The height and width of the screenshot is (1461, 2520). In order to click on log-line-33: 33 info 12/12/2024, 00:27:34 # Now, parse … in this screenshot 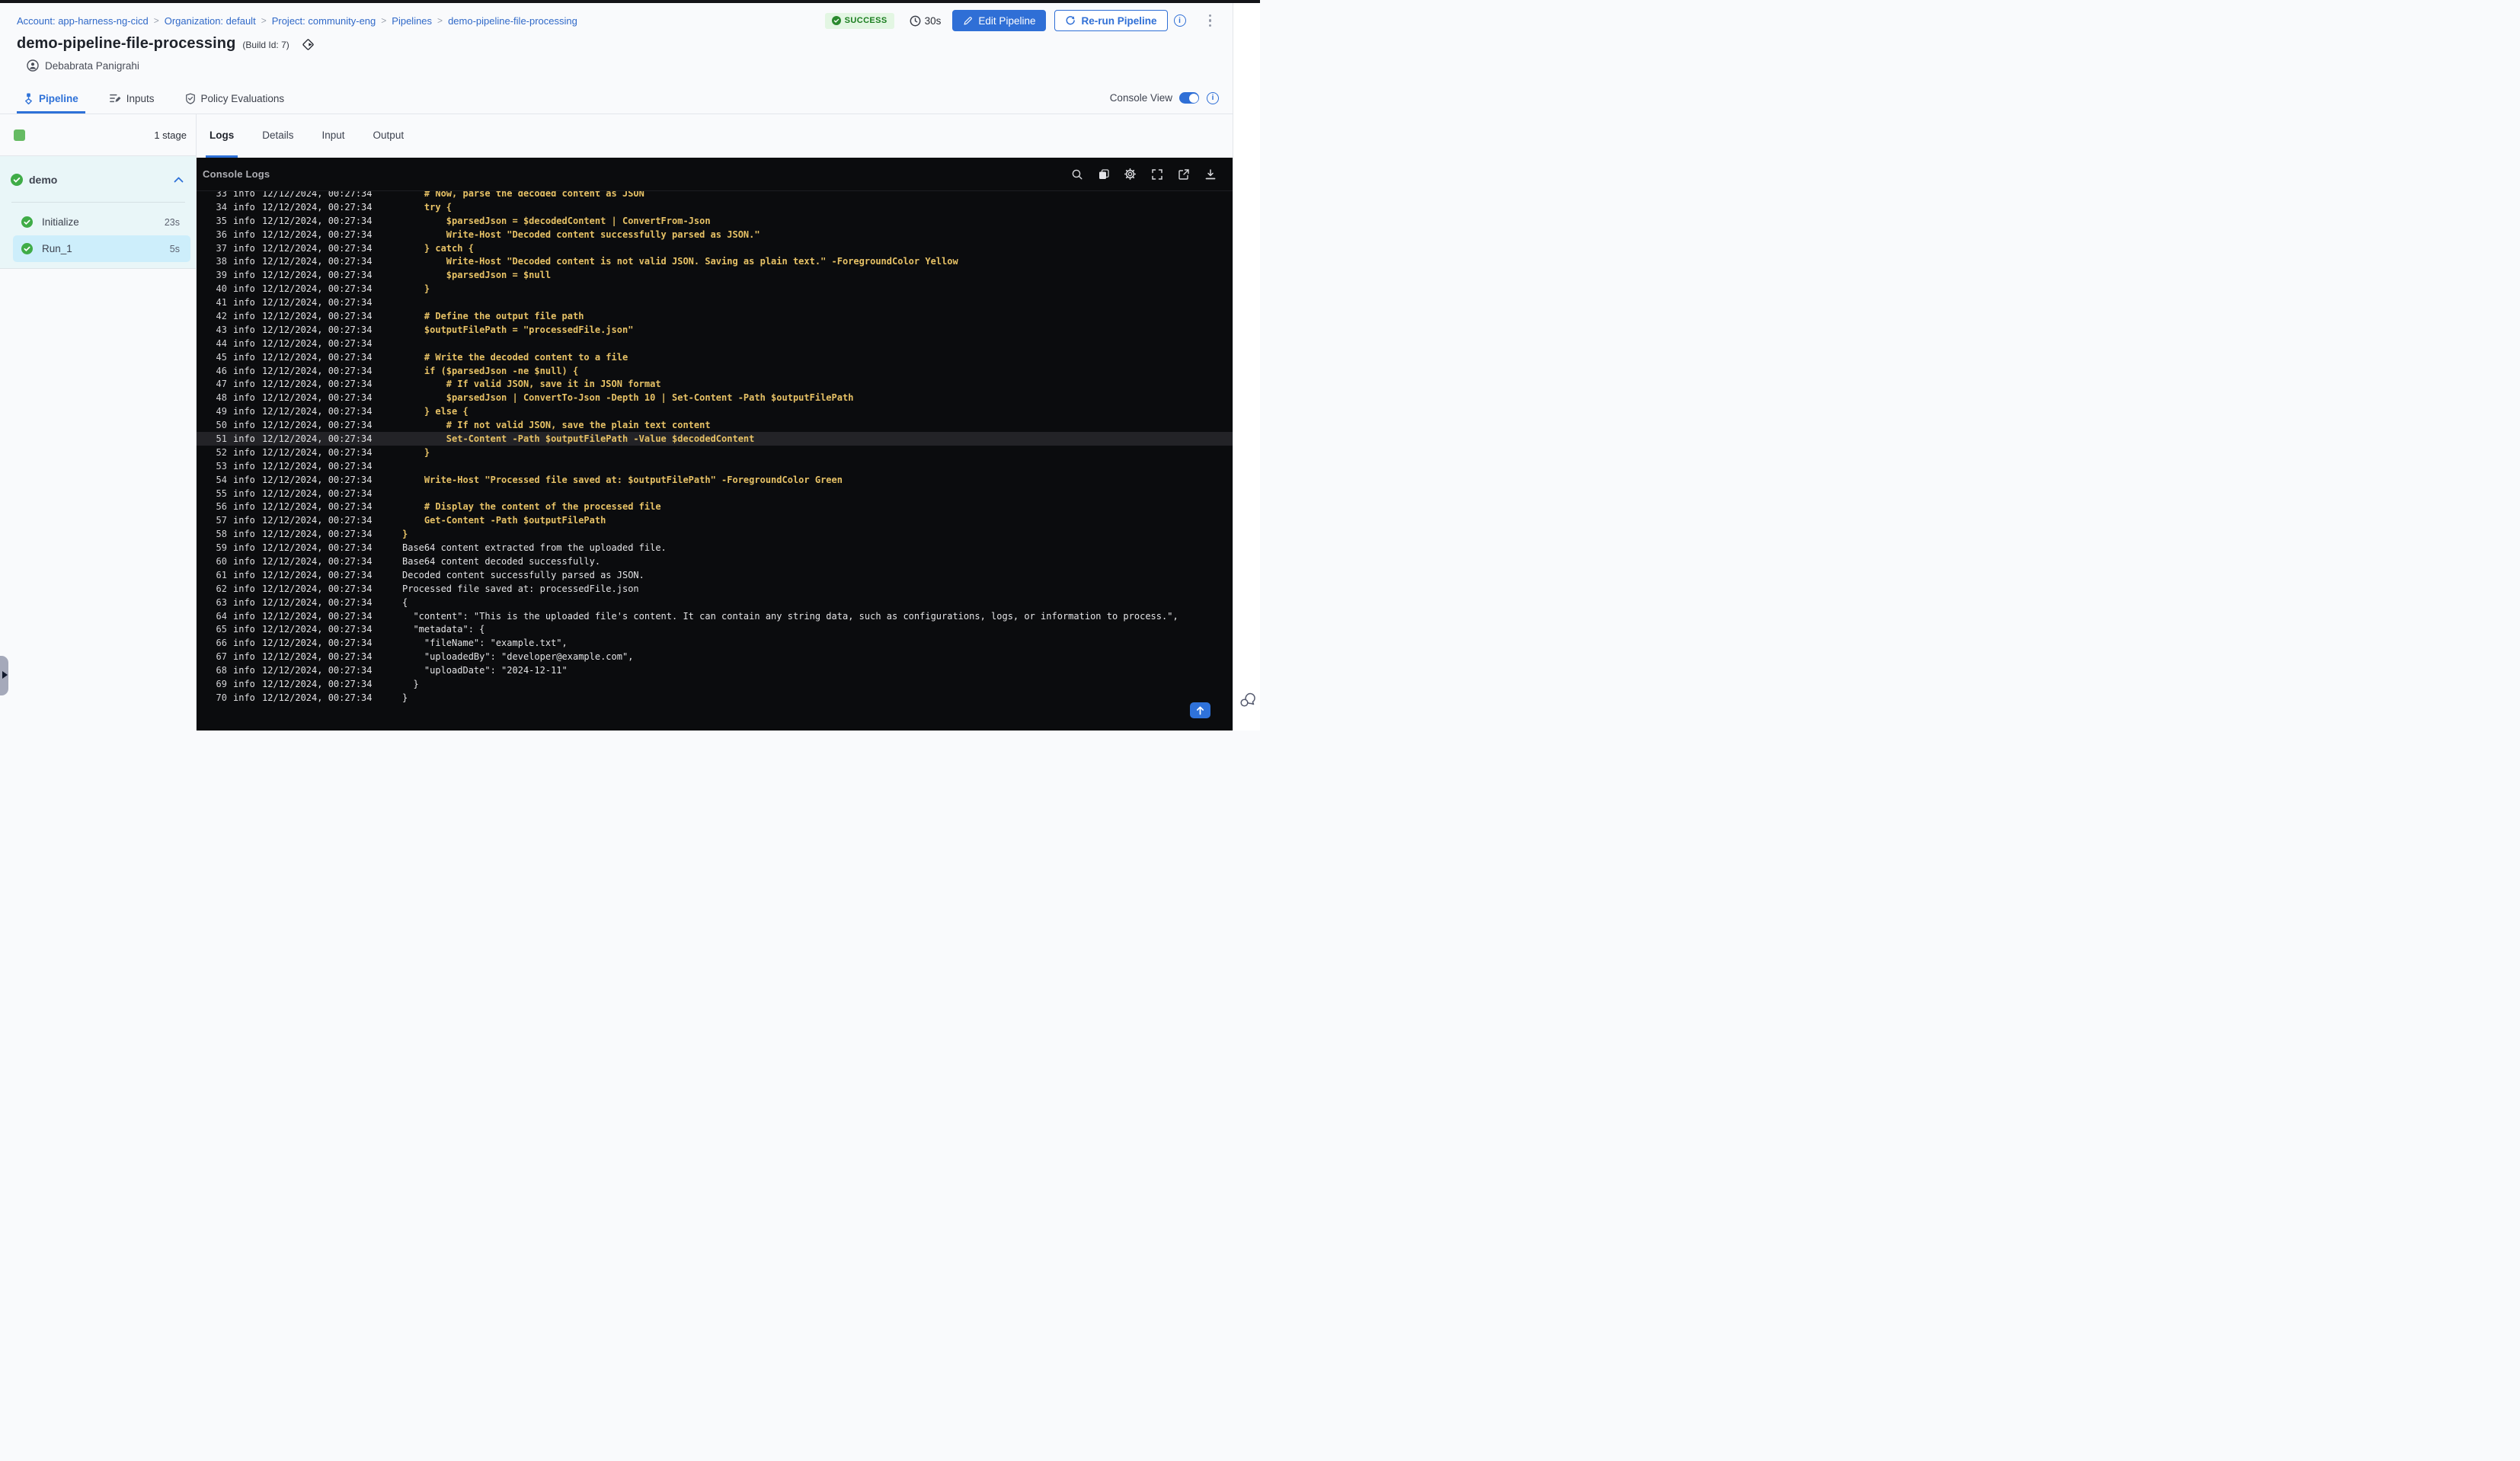, I will do `click(715, 195)`.